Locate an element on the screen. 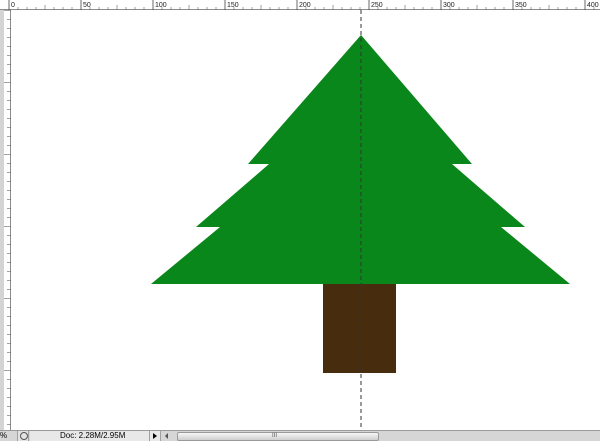 The image size is (600, 441). ruler-label: 150 is located at coordinates (233, 5).